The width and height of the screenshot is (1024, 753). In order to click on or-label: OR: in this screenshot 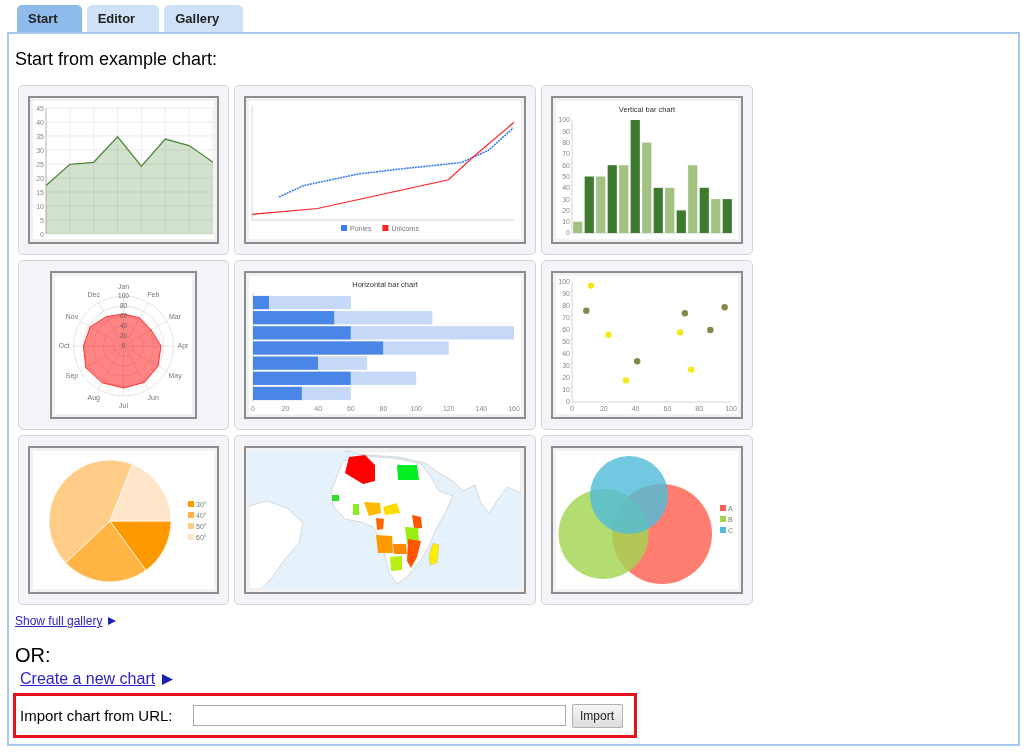, I will do `click(33, 655)`.